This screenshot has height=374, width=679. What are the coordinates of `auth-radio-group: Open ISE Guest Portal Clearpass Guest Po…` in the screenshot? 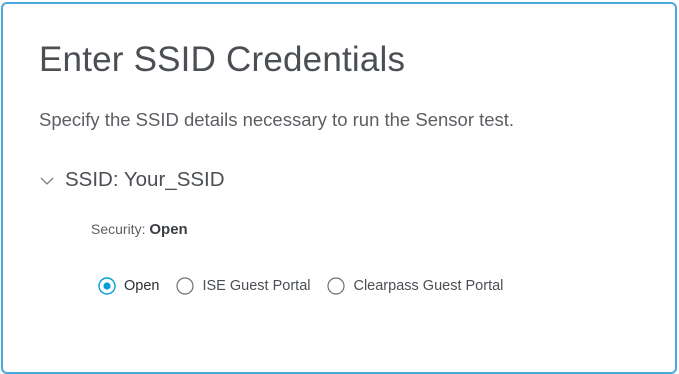 It's located at (309, 286).